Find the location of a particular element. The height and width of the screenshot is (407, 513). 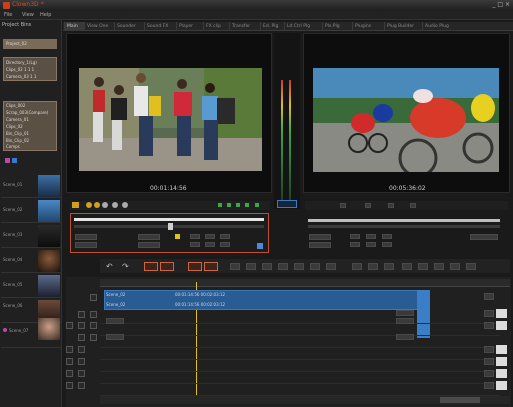

bin-item: Clips_02 1 1 1 is located at coordinates (20, 69).